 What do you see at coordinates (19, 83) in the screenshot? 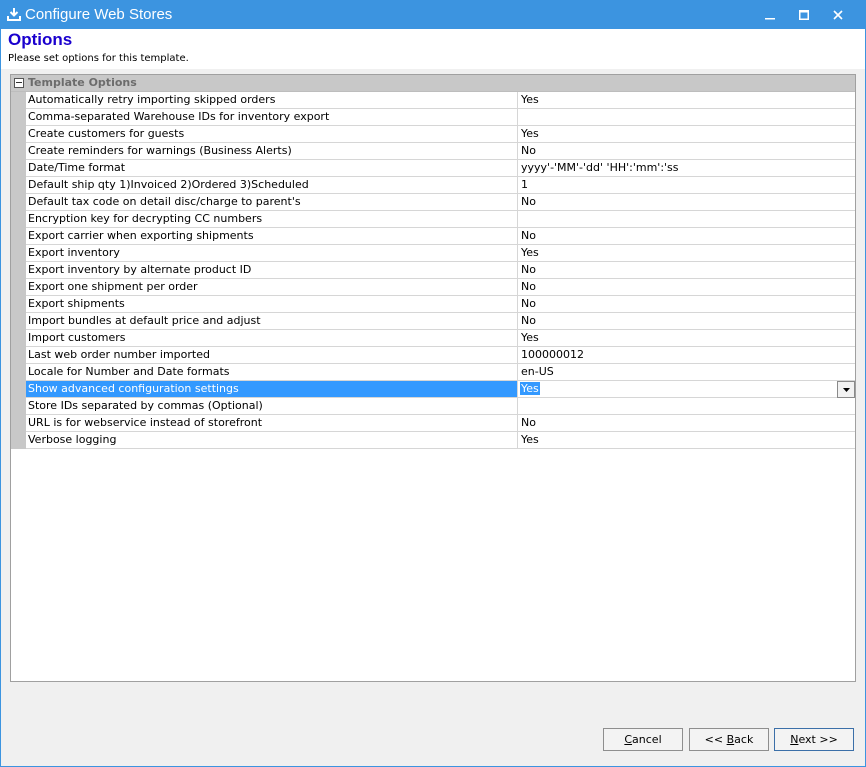
I see `collapse-minus-icon` at bounding box center [19, 83].